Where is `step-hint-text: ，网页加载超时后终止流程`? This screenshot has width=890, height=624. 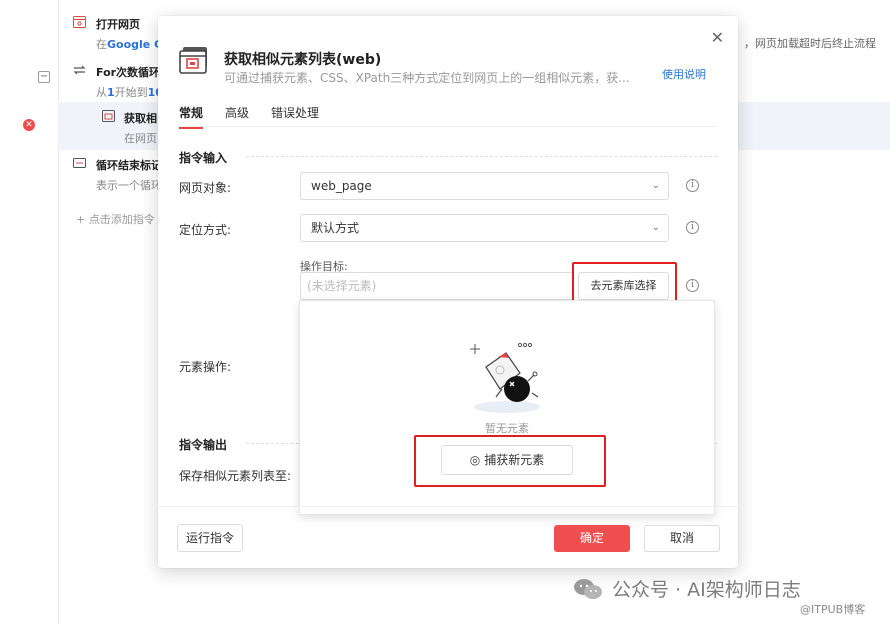 step-hint-text: ，网页加载超时后终止流程 is located at coordinates (810, 43).